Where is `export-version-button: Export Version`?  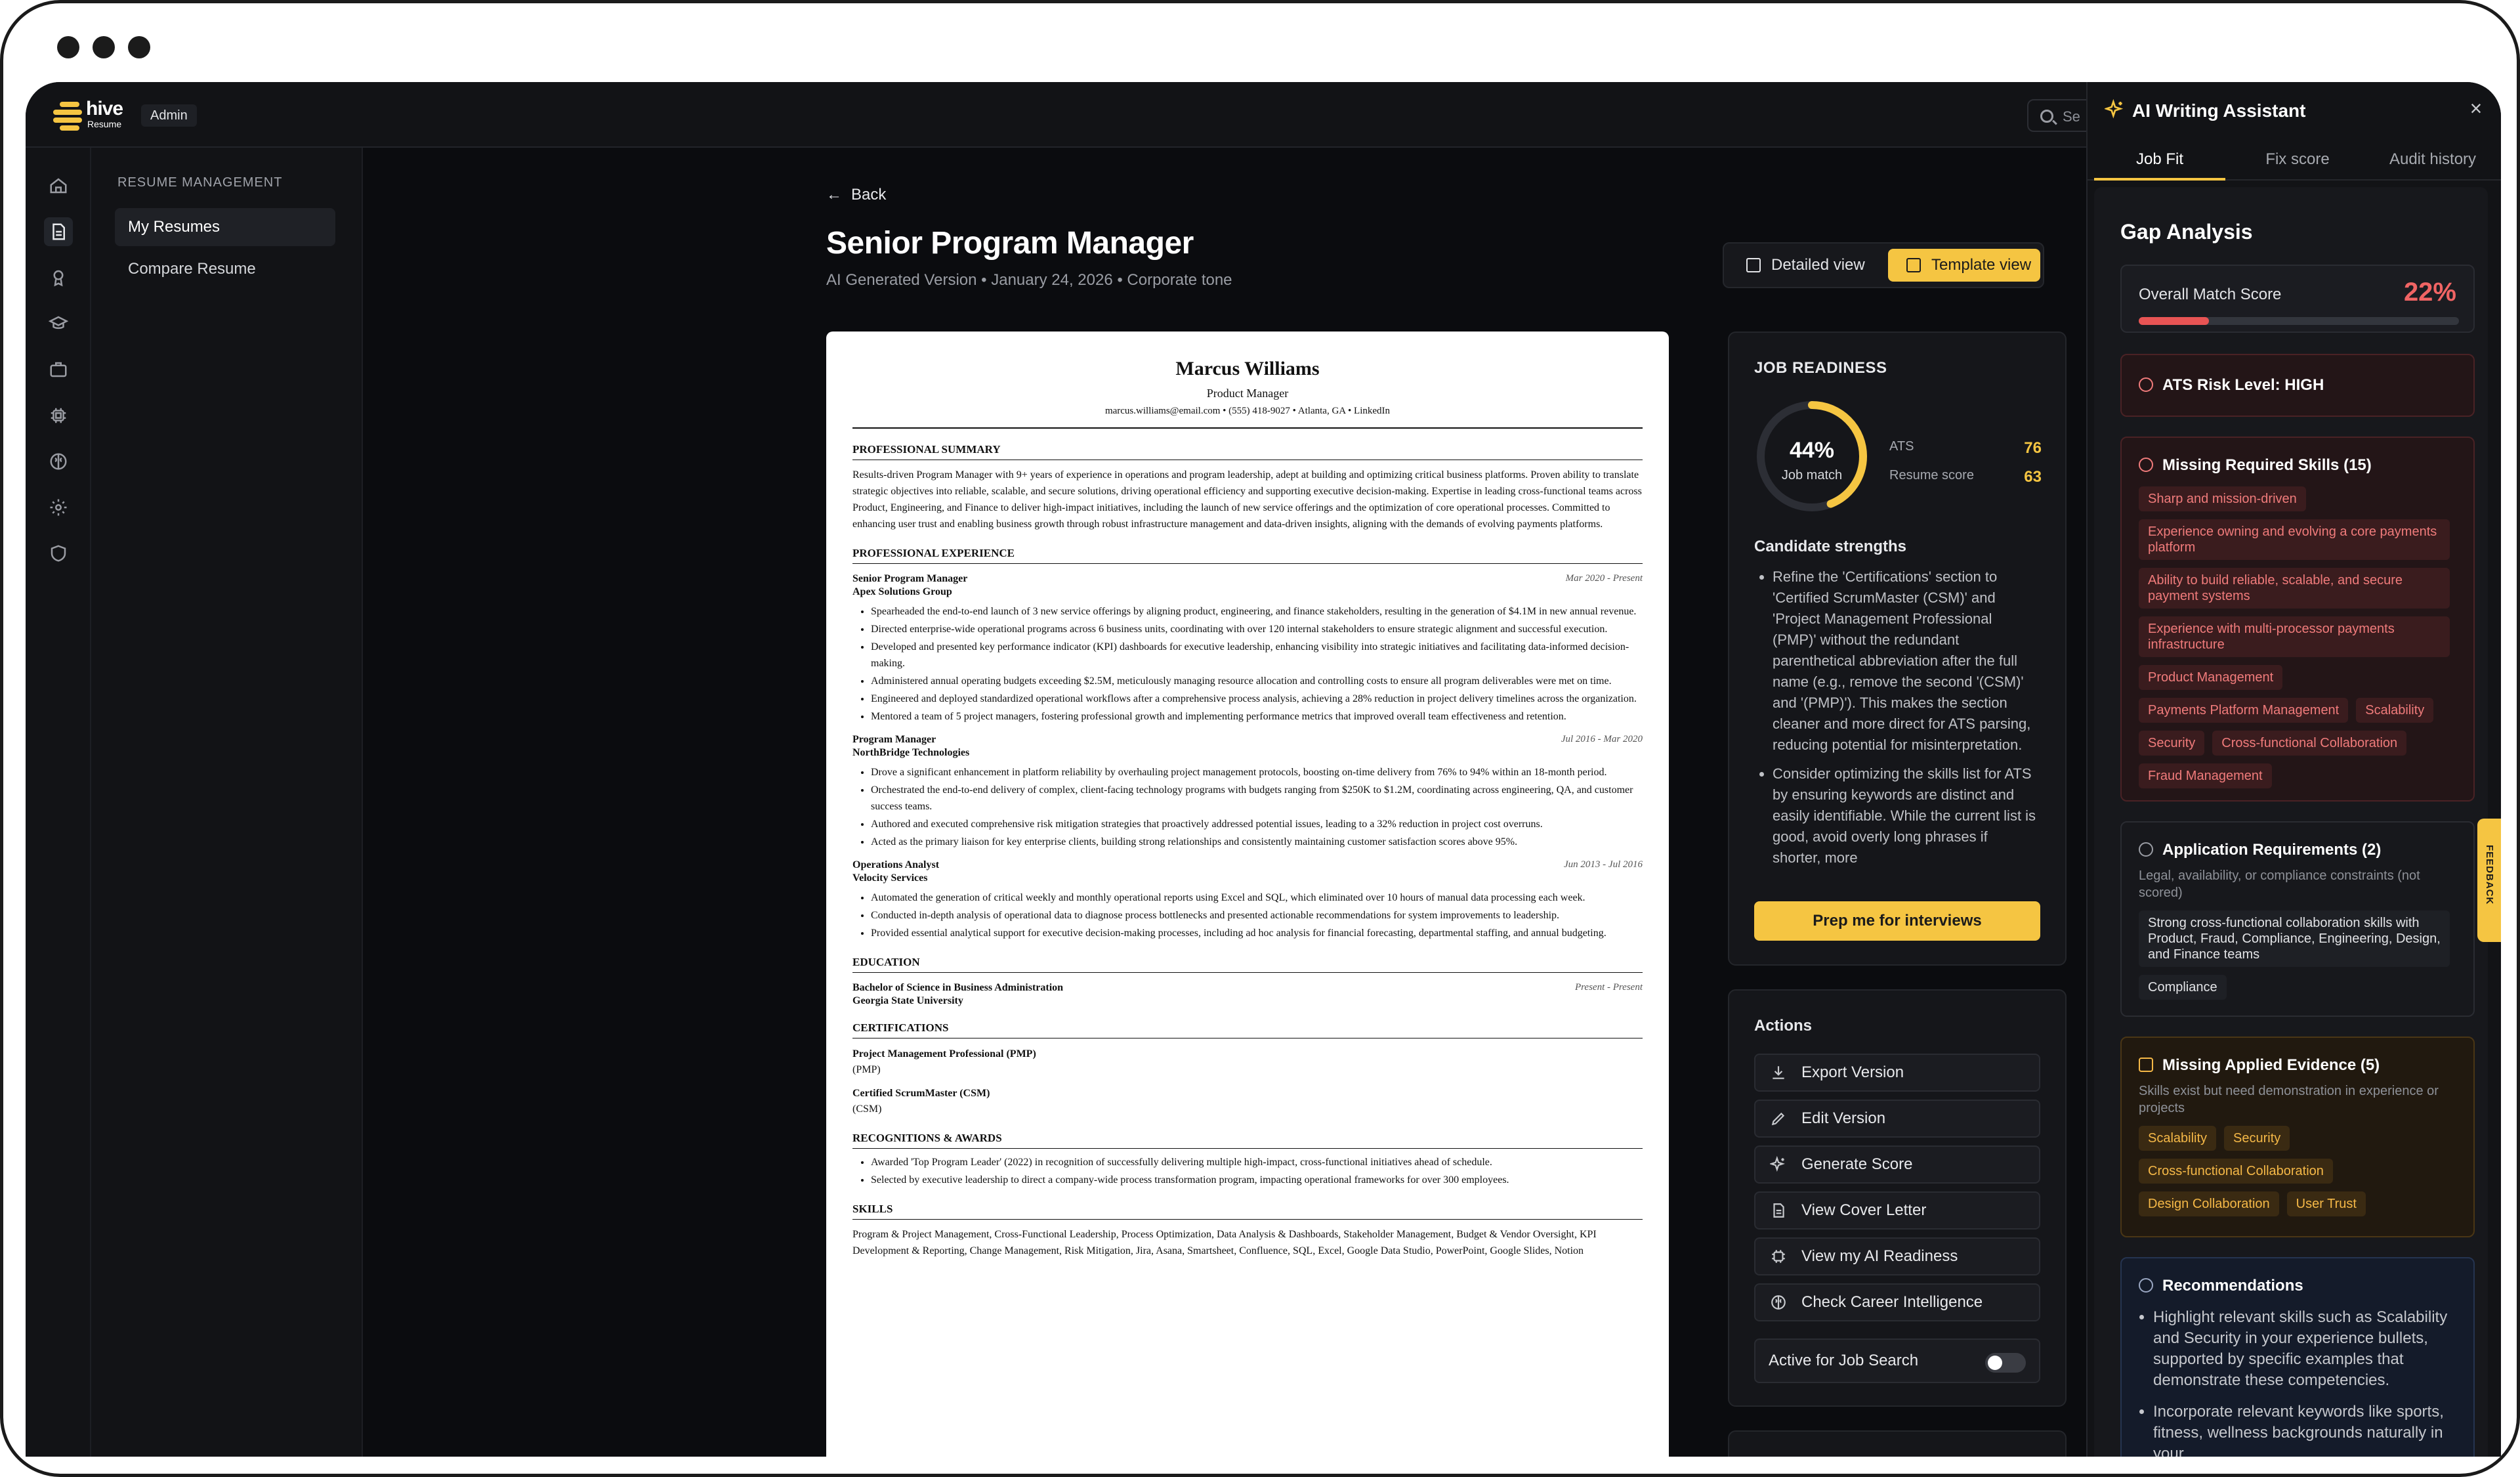 export-version-button: Export Version is located at coordinates (1897, 1073).